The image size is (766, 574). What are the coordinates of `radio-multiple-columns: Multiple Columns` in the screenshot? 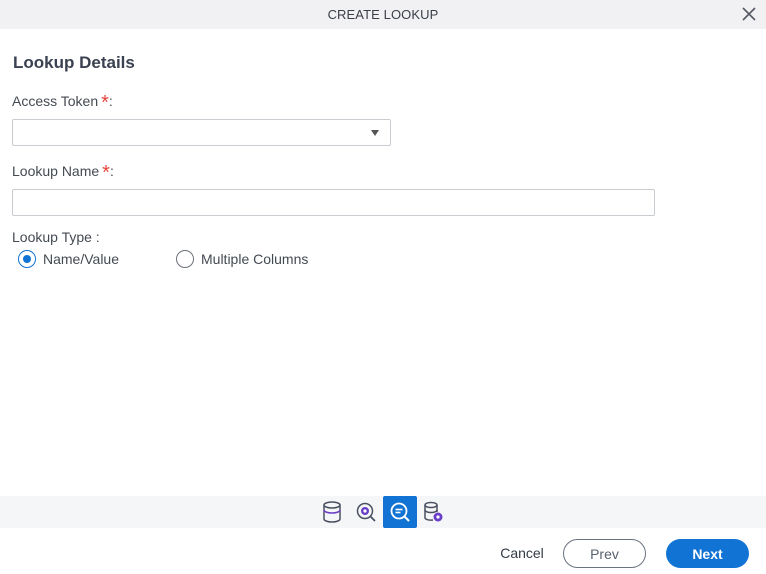 It's located at (242, 259).